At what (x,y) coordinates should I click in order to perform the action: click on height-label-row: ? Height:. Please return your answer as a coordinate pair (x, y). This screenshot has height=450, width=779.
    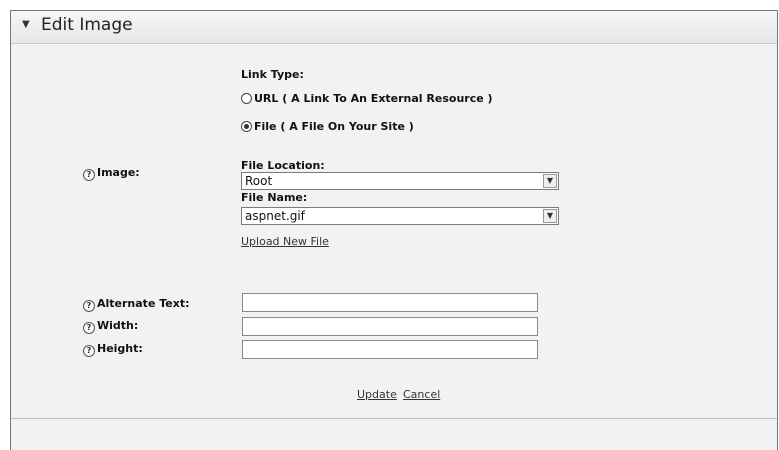
    Looking at the image, I should click on (113, 349).